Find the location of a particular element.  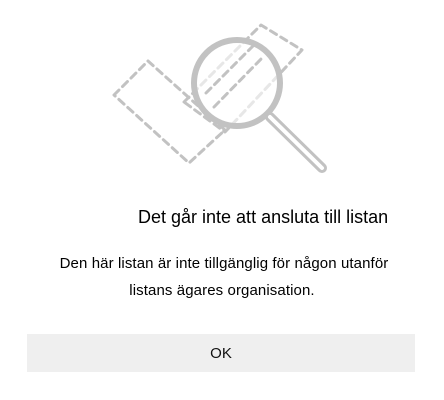

dialog-title: Det går inte att ansluta till listan is located at coordinates (263, 217).